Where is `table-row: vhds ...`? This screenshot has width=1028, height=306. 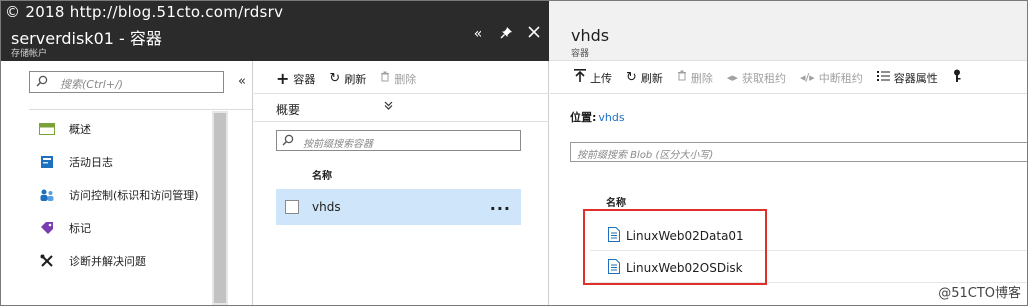 table-row: vhds ... is located at coordinates (398, 207).